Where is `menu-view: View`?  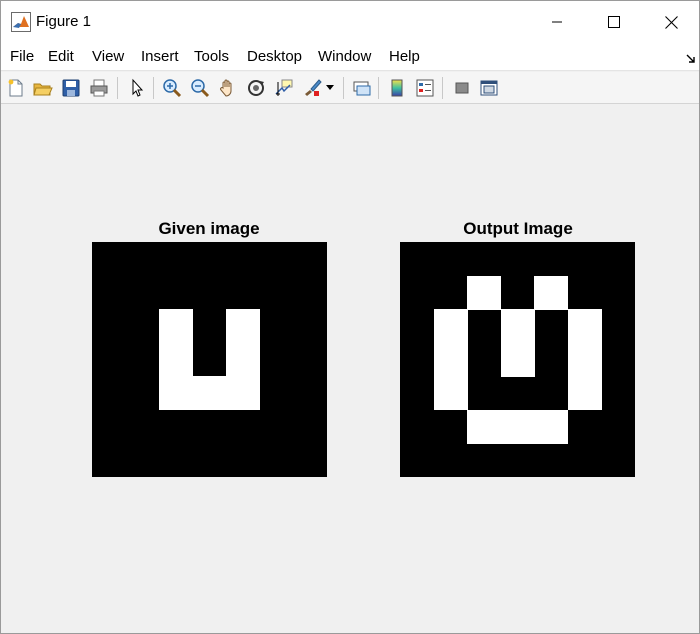 menu-view: View is located at coordinates (108, 56).